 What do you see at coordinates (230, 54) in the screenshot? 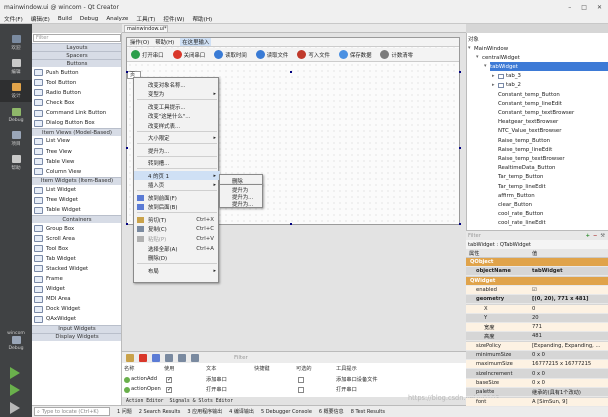
I see `form-toolbar-button: 读取时间` at bounding box center [230, 54].